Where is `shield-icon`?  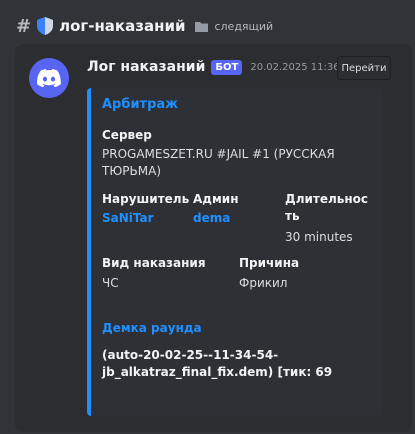
shield-icon is located at coordinates (45, 26).